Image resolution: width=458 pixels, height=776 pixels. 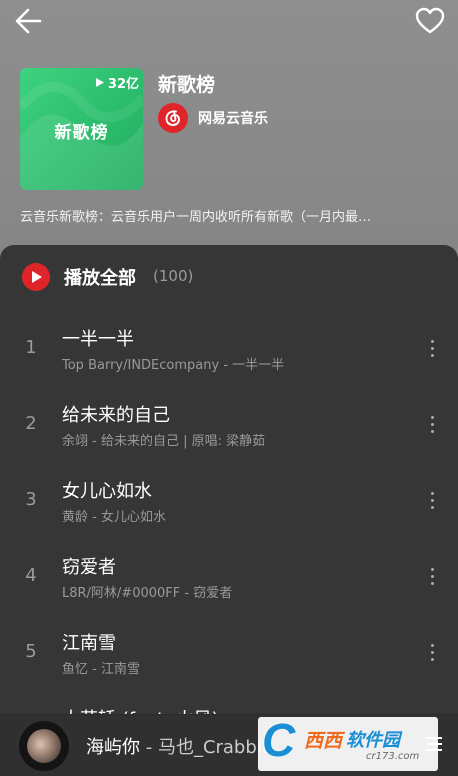 I want to click on watermark-suffix: 软件园, so click(x=373, y=740).